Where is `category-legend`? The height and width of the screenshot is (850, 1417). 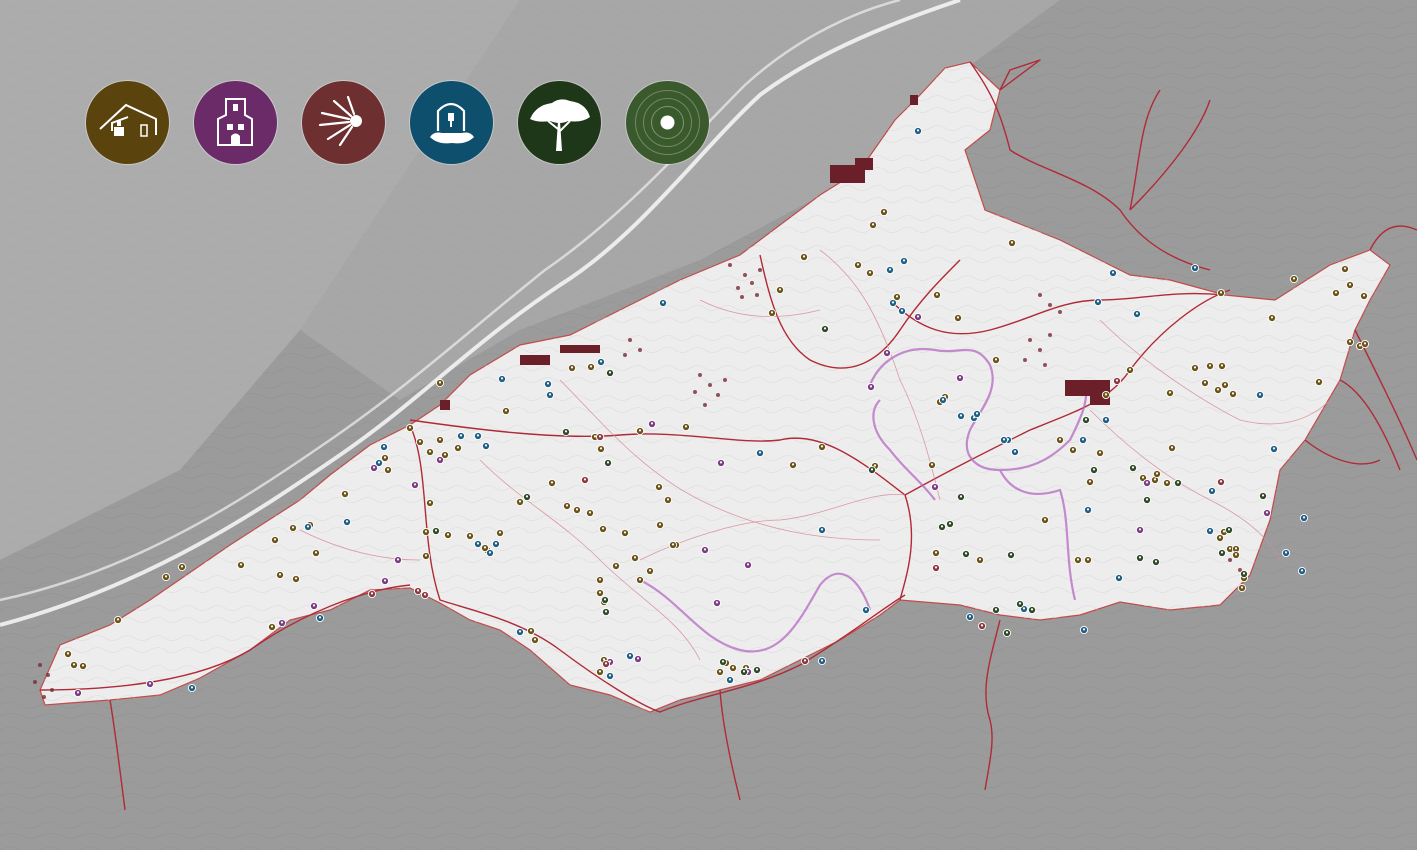
category-legend is located at coordinates (397, 122).